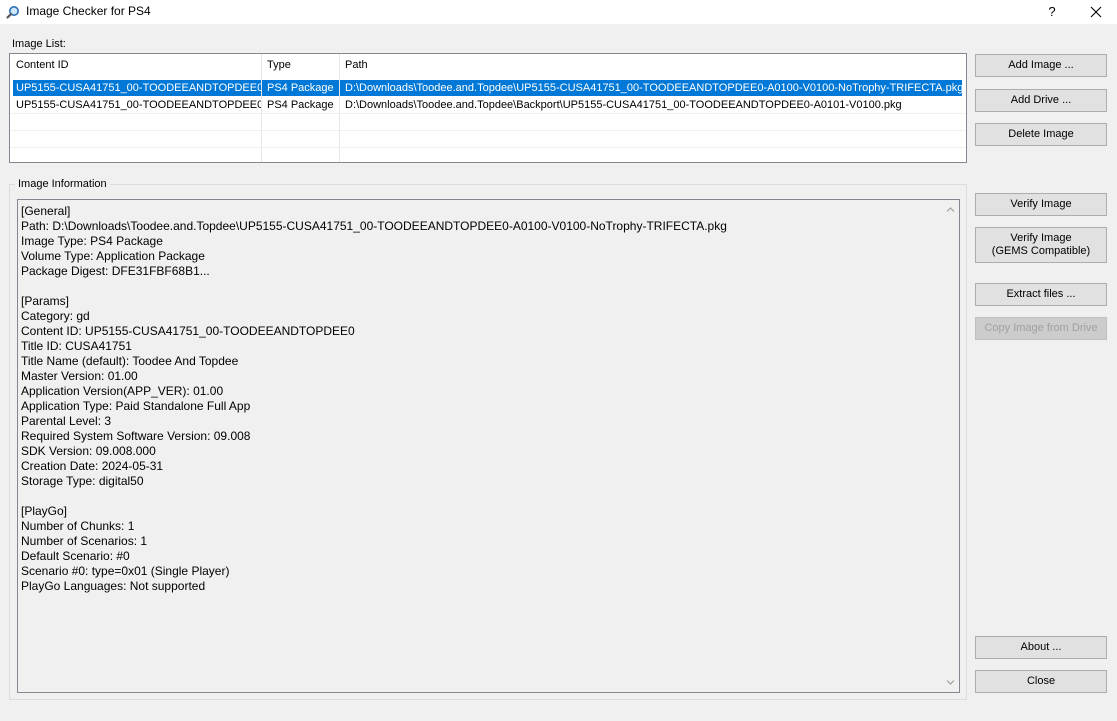  I want to click on info-line: [General], so click(46, 211).